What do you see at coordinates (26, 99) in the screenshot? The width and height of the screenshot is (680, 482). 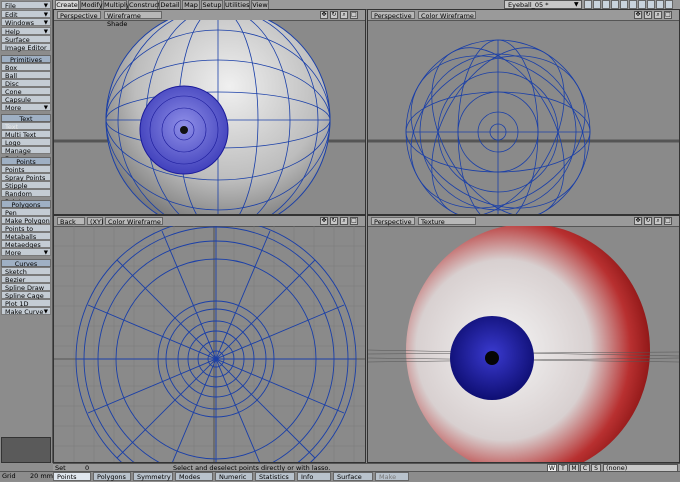 I see `capsule-button: Capsule` at bounding box center [26, 99].